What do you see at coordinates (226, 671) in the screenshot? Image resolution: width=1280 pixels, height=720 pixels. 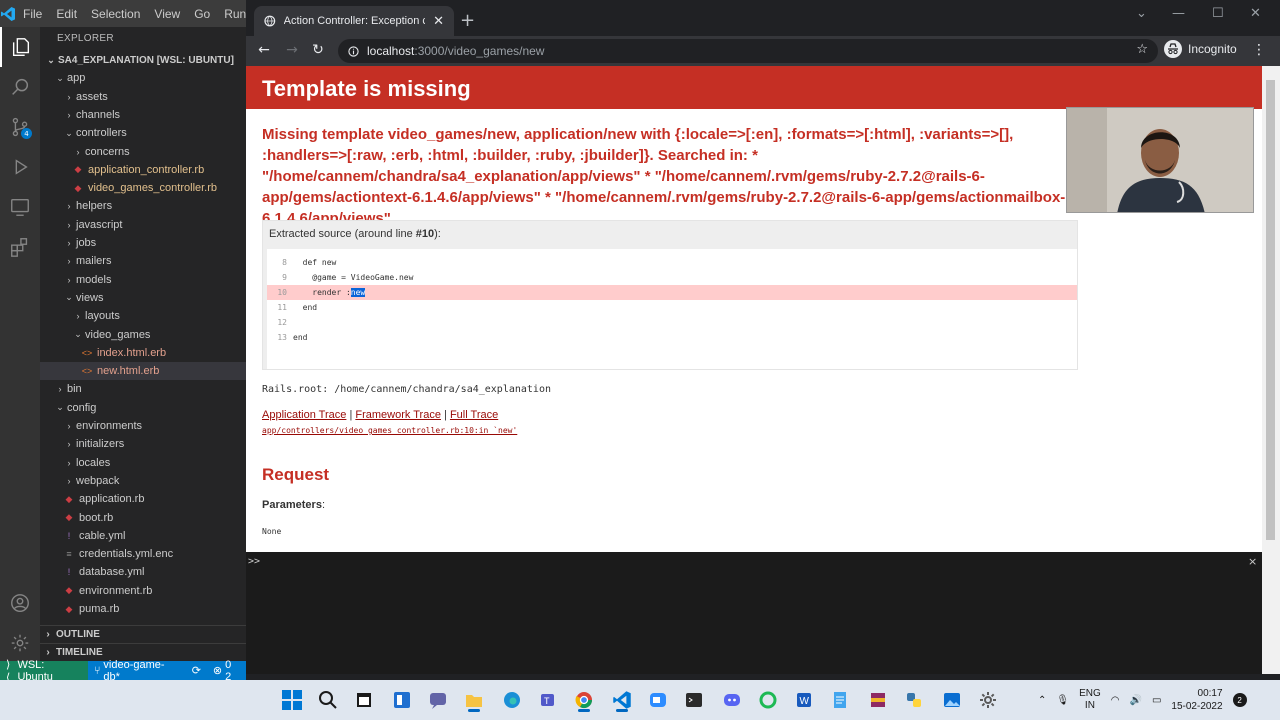 I see `problems-indicator: ⊗ 0 2` at bounding box center [226, 671].